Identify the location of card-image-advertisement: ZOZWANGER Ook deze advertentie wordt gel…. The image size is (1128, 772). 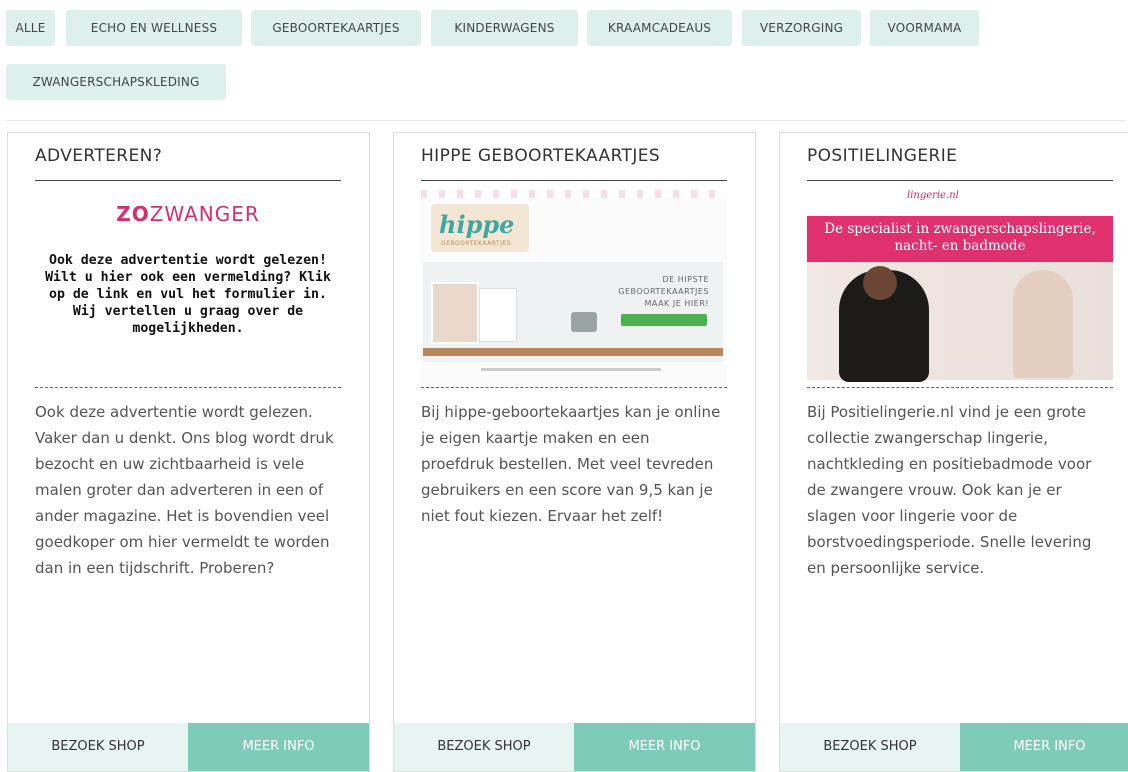
(188, 287).